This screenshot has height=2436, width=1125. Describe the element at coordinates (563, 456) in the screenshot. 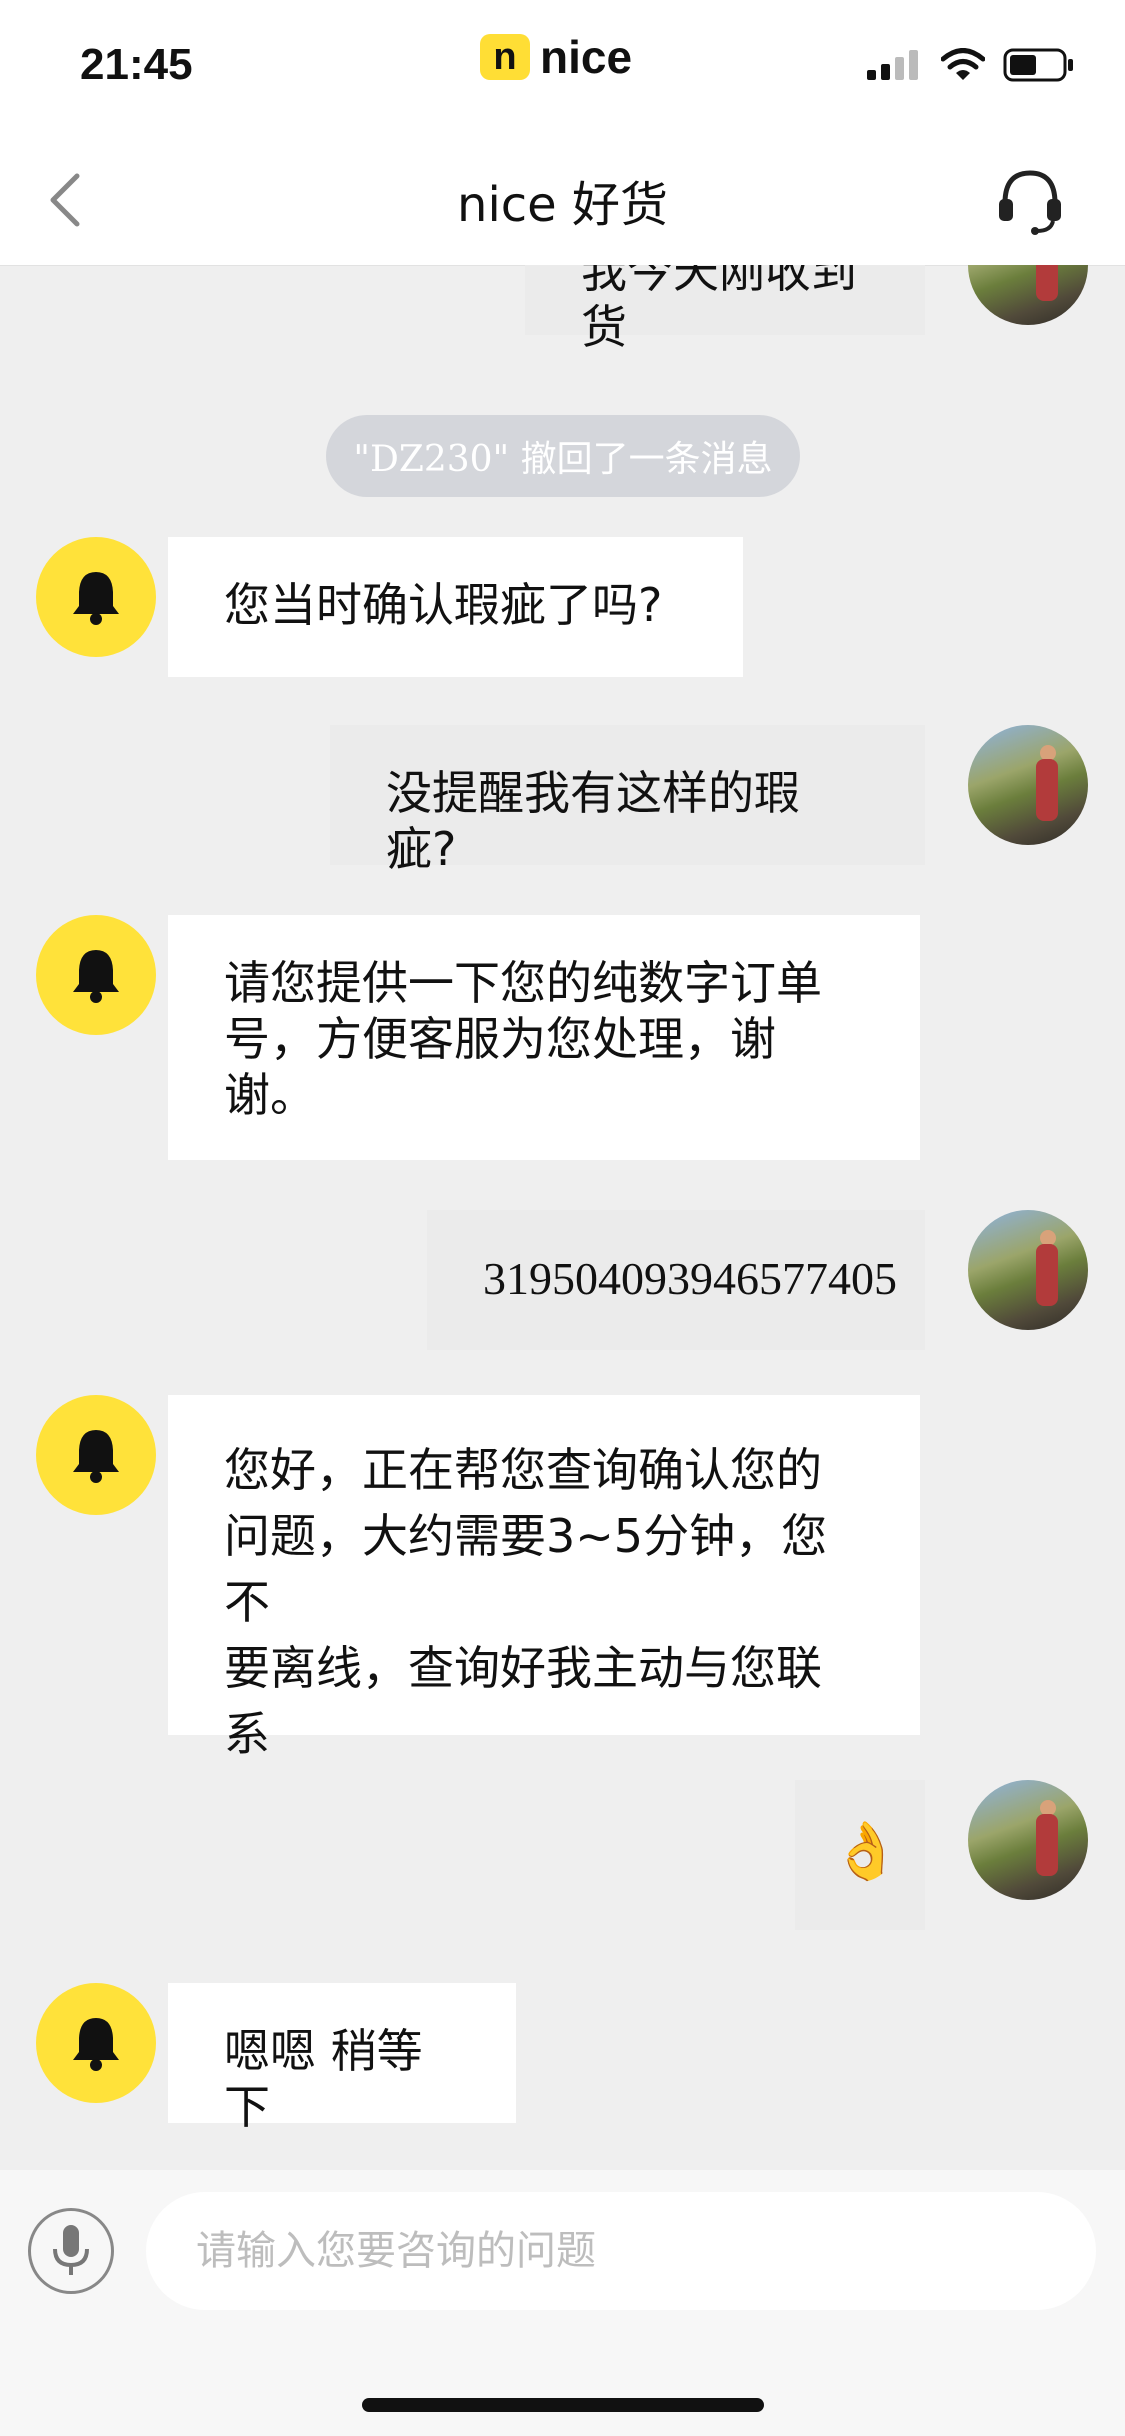

I see `recall-notice: "DZ230" 撤回了一条消息` at that location.